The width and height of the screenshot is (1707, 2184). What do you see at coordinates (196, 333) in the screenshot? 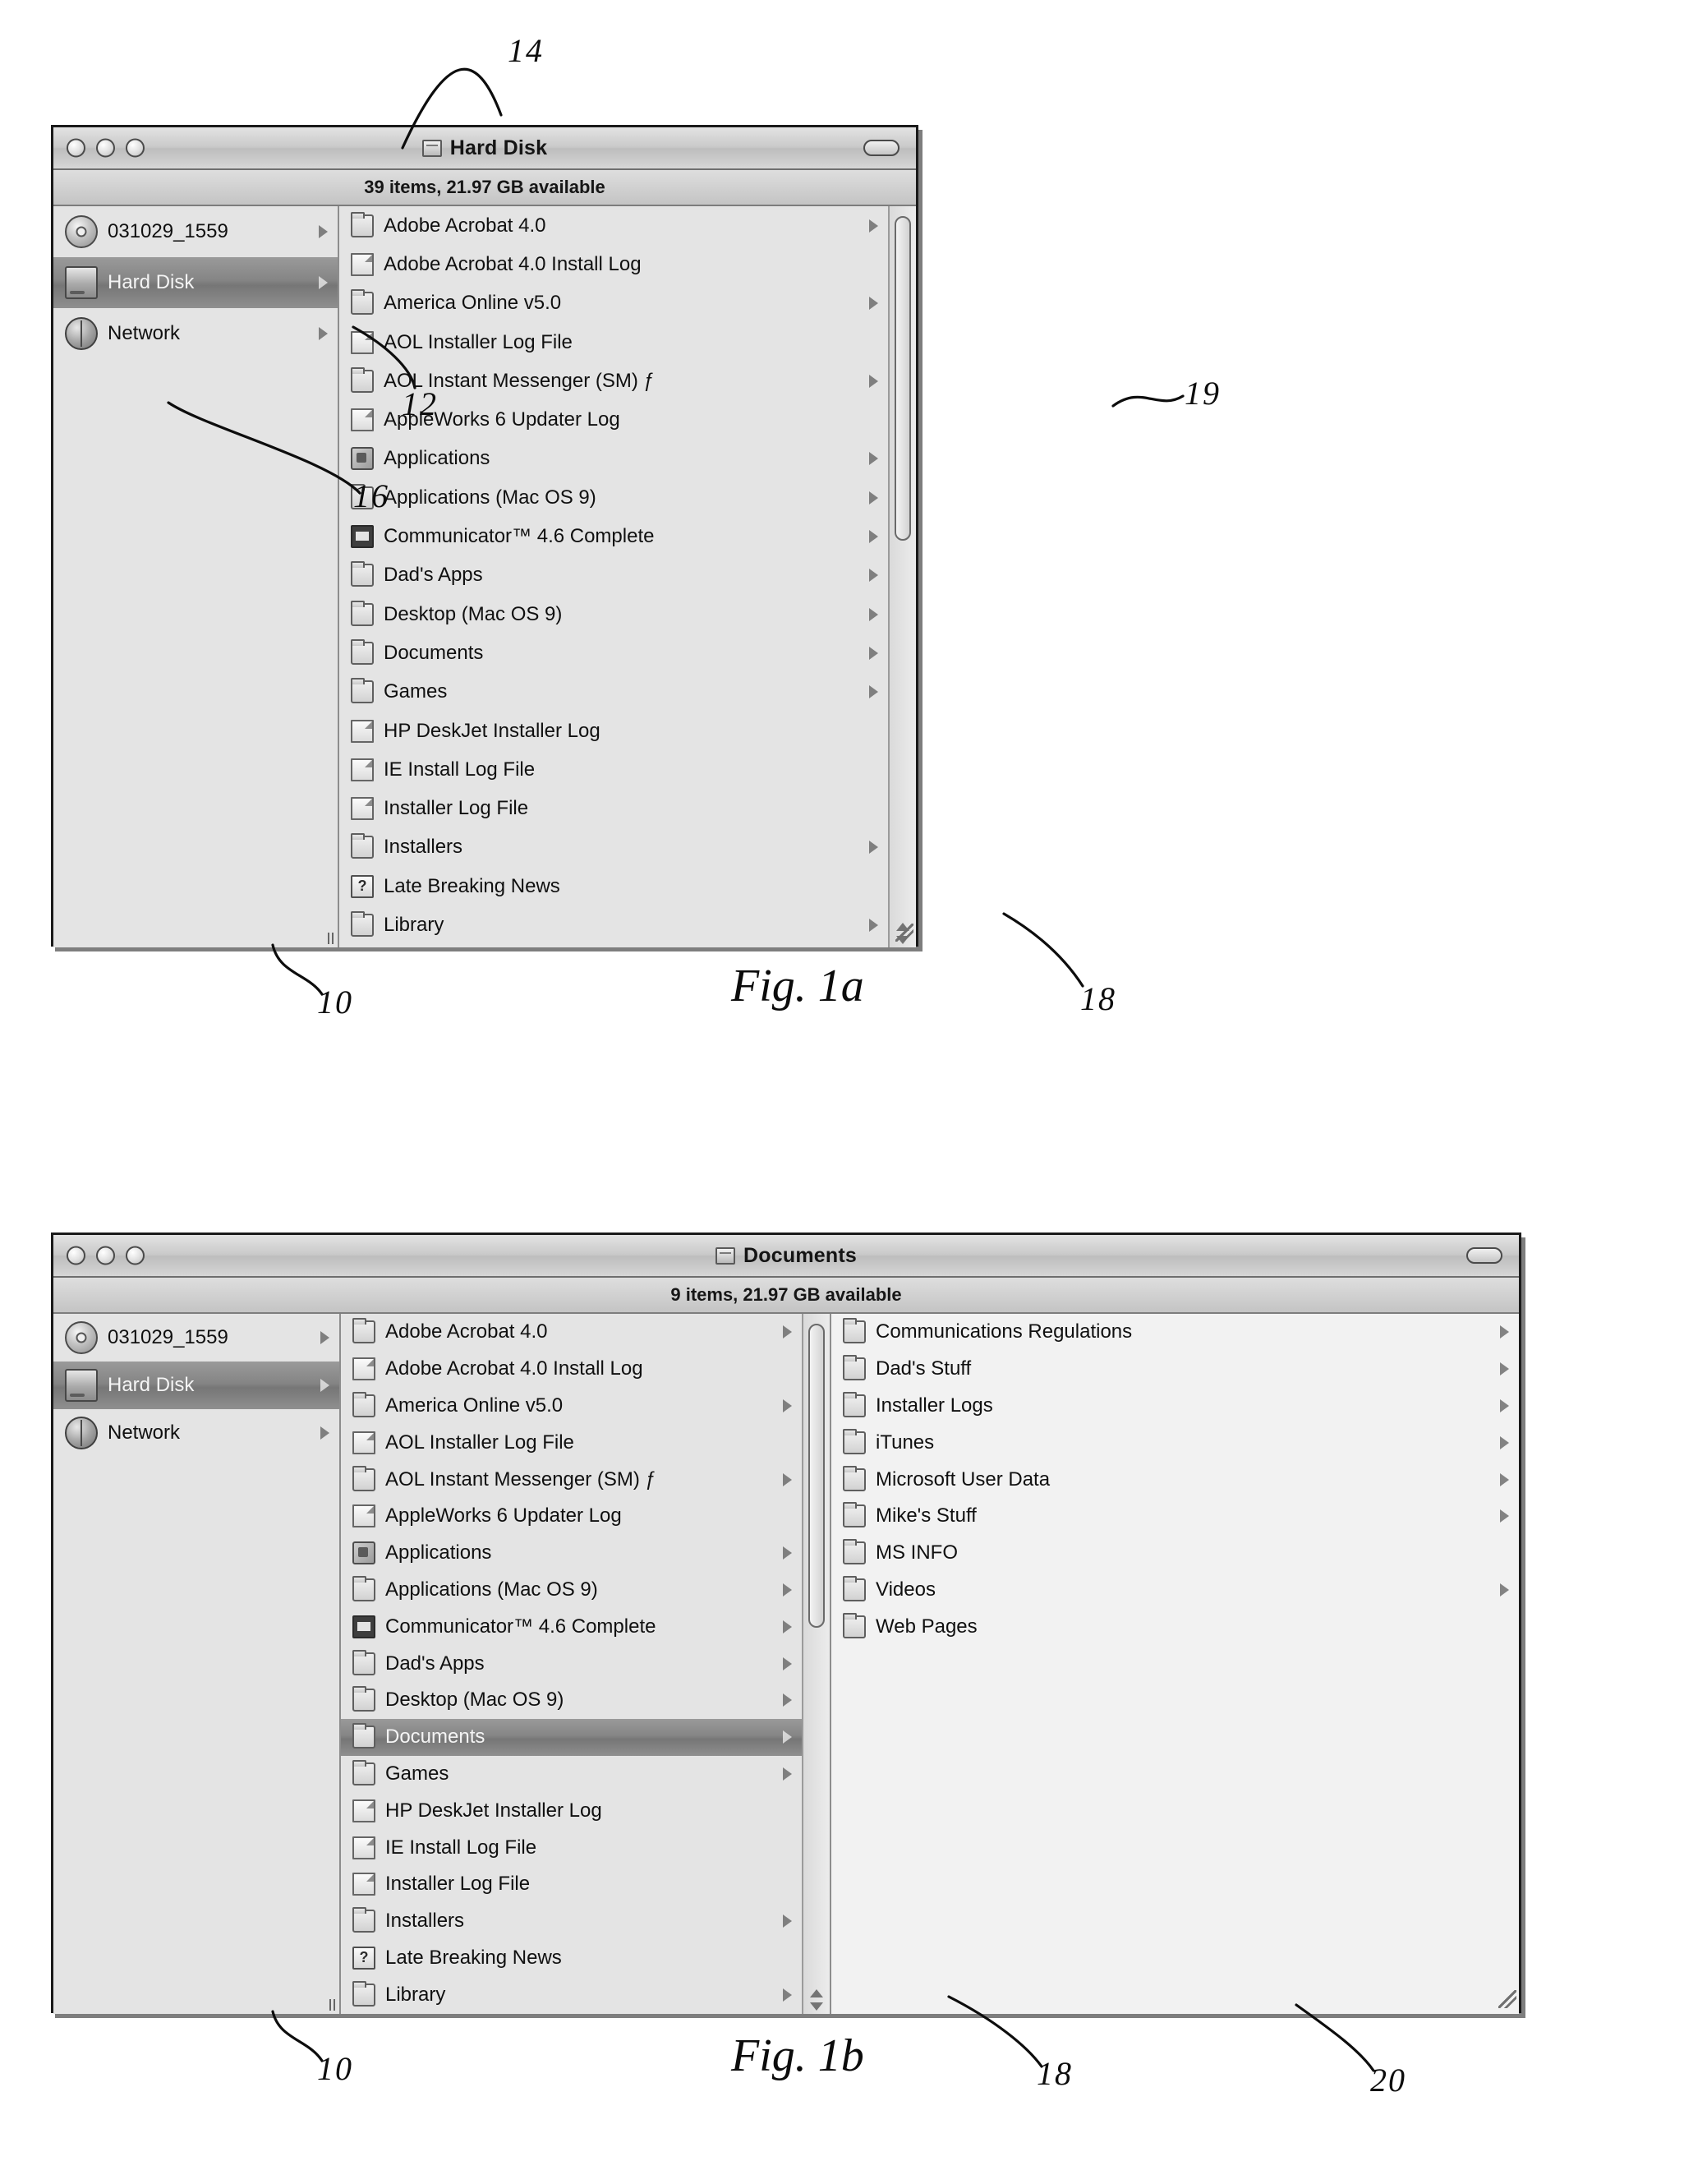
I see `sidebar-item: Network` at bounding box center [196, 333].